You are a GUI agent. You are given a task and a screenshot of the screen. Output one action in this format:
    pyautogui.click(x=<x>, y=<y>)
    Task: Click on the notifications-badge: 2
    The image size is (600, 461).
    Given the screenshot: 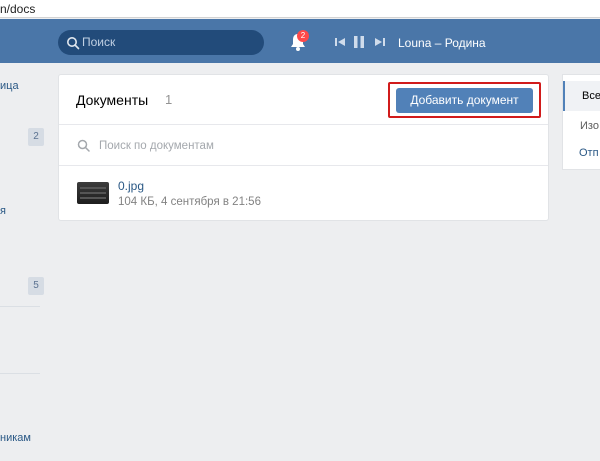 What is the action you would take?
    pyautogui.click(x=303, y=36)
    